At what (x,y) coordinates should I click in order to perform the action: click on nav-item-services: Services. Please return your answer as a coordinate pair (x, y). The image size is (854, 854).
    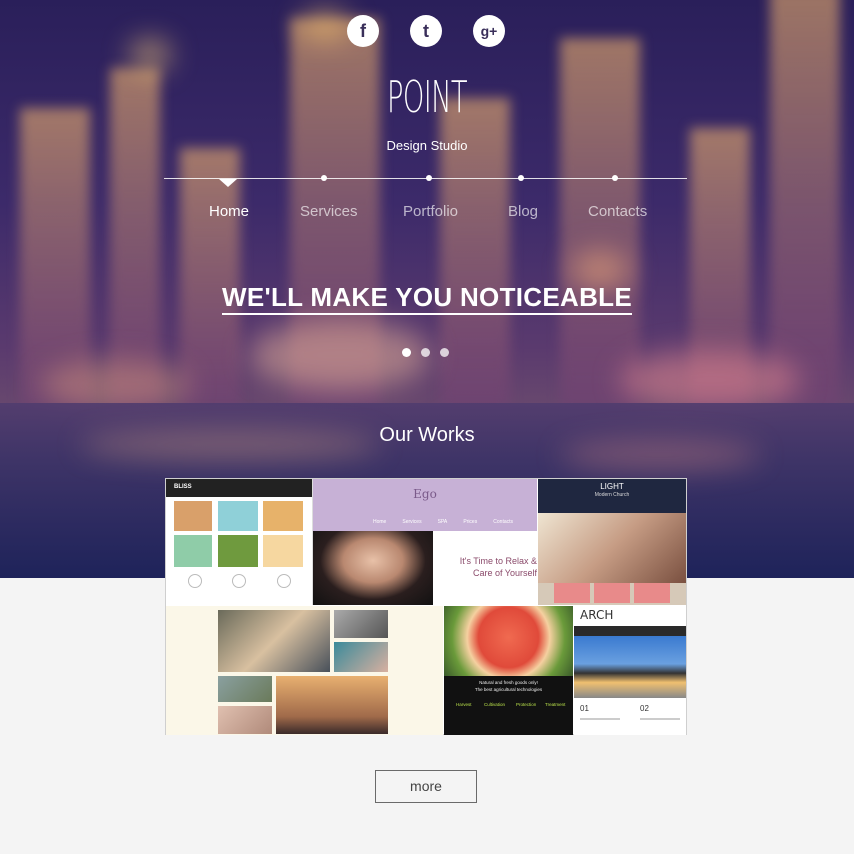
    Looking at the image, I should click on (329, 211).